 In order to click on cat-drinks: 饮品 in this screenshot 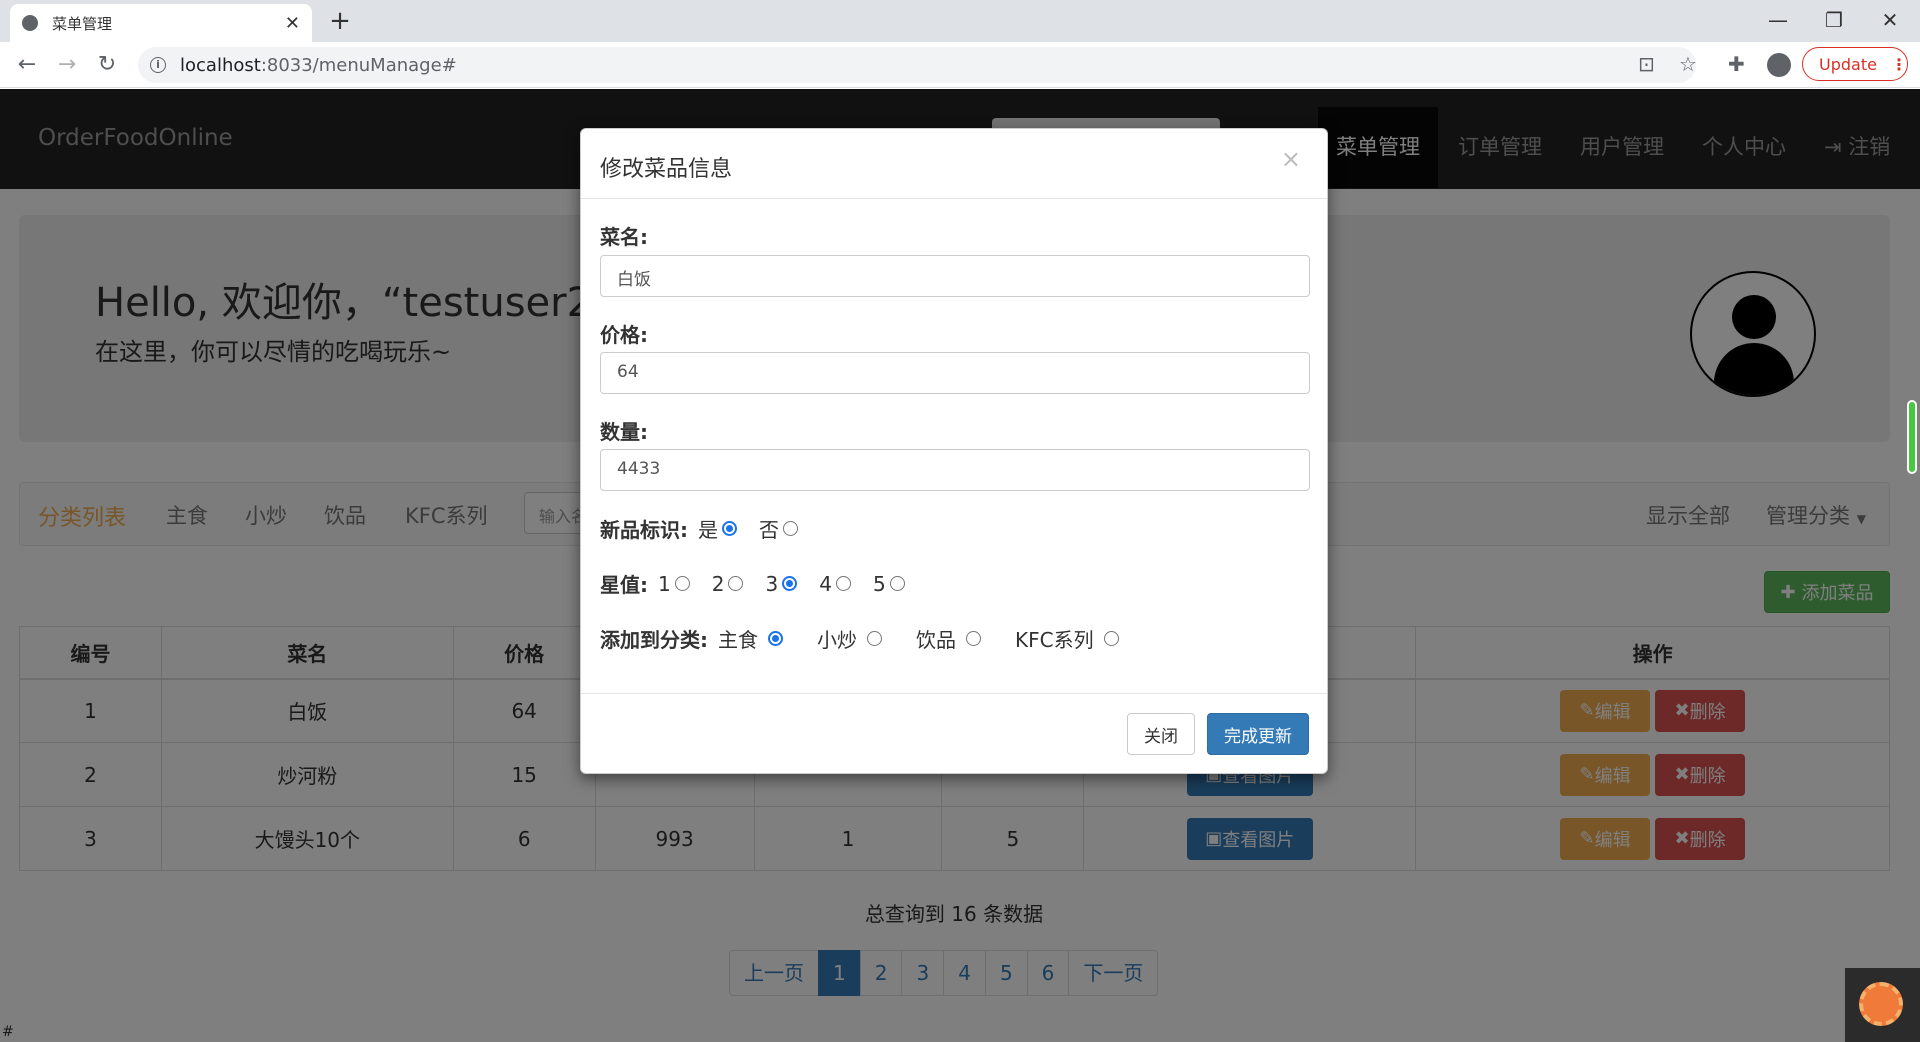, I will do `click(948, 638)`.